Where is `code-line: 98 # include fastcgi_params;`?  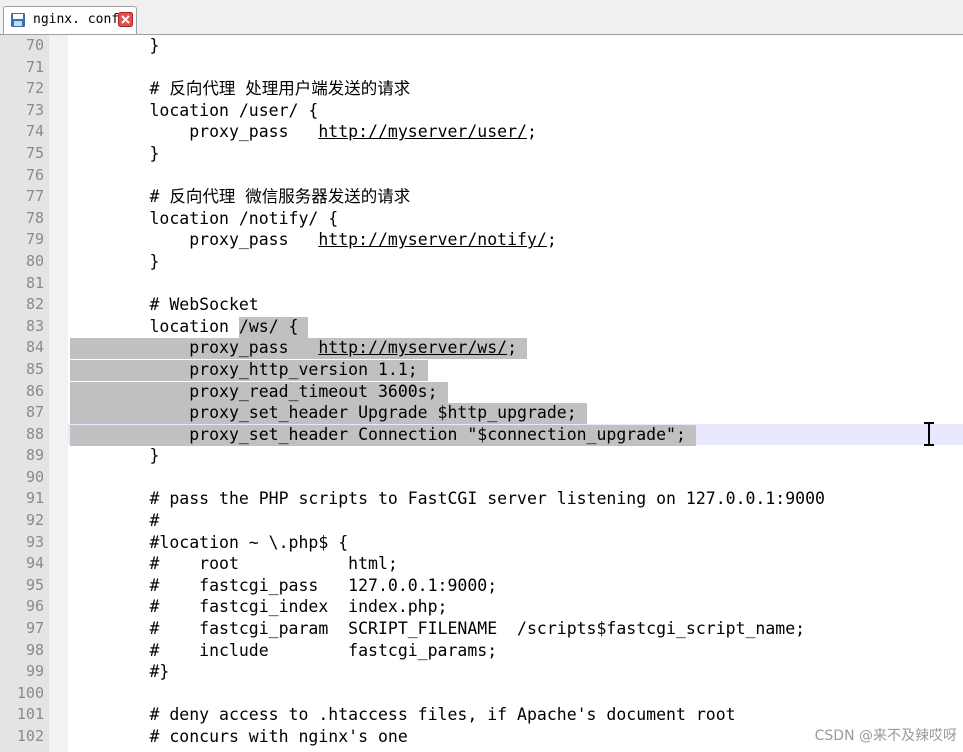 code-line: 98 # include fastcgi_params; is located at coordinates (481, 651).